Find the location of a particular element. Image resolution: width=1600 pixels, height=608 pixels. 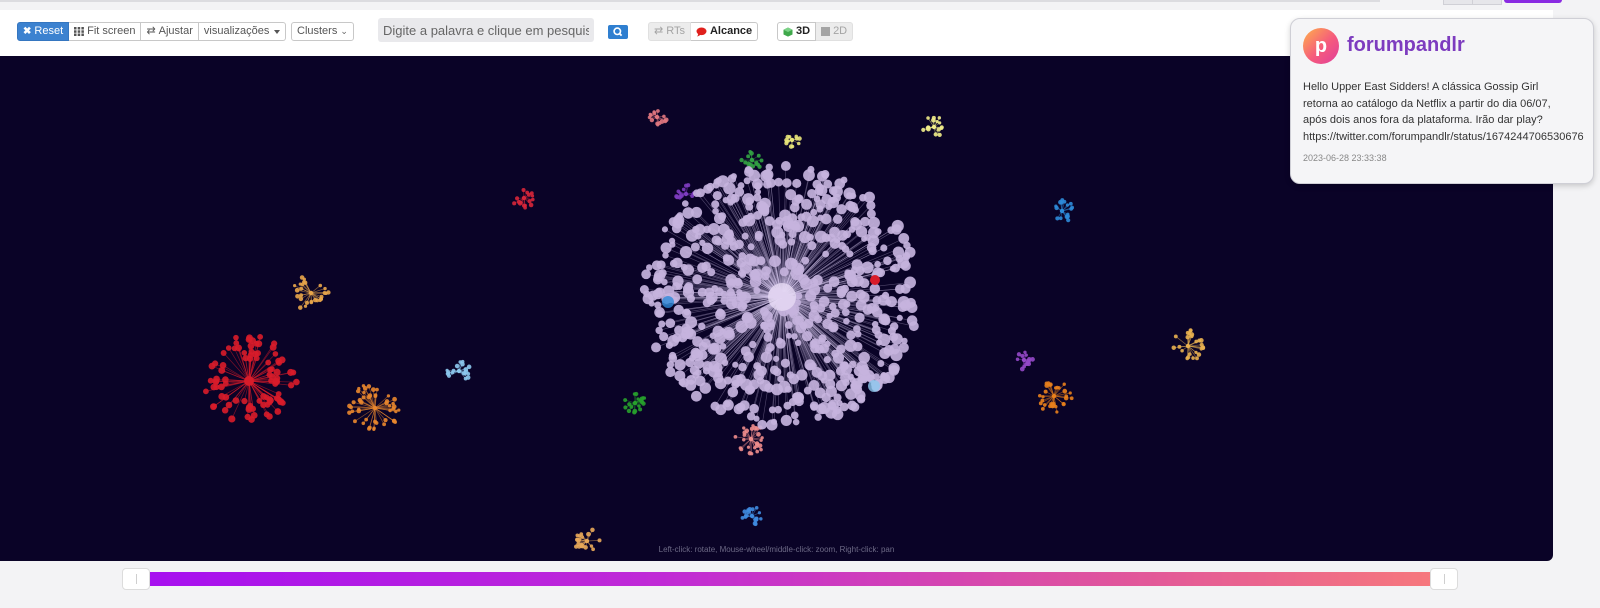

slider-handle-end is located at coordinates (1444, 579).